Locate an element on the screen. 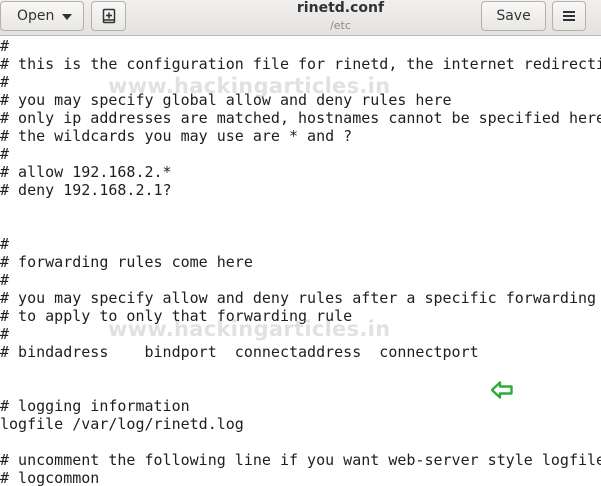 The width and height of the screenshot is (601, 486). code-line: # logcommon is located at coordinates (50, 477).